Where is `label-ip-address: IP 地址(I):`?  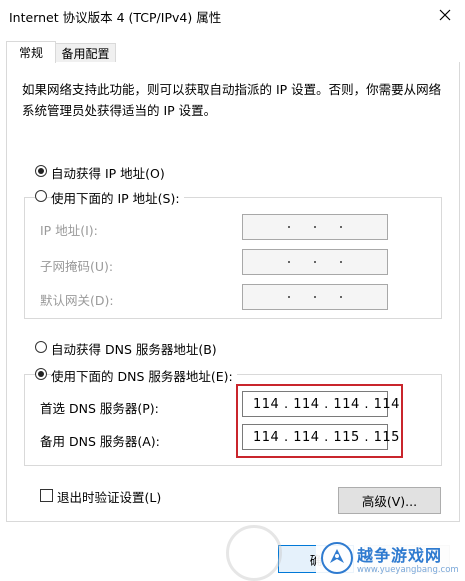 label-ip-address: IP 地址(I): is located at coordinates (69, 230).